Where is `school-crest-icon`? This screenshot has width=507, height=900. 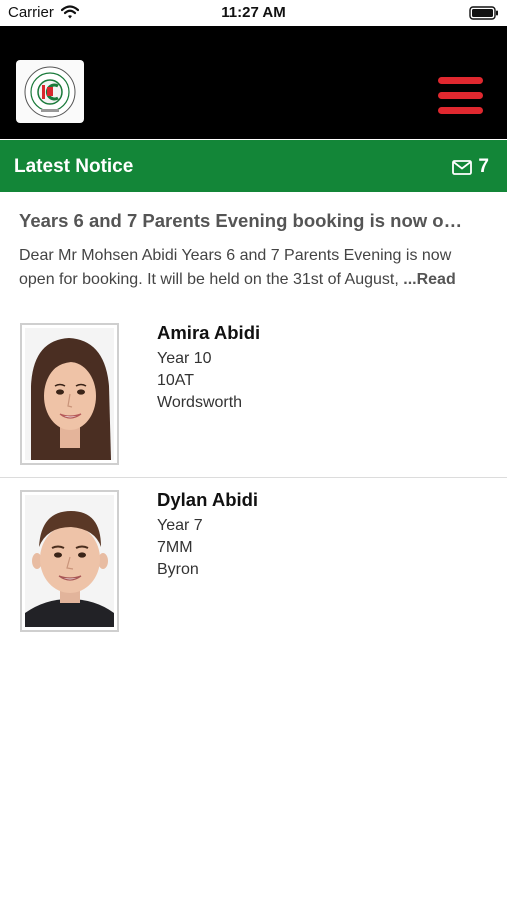
school-crest-icon is located at coordinates (50, 92).